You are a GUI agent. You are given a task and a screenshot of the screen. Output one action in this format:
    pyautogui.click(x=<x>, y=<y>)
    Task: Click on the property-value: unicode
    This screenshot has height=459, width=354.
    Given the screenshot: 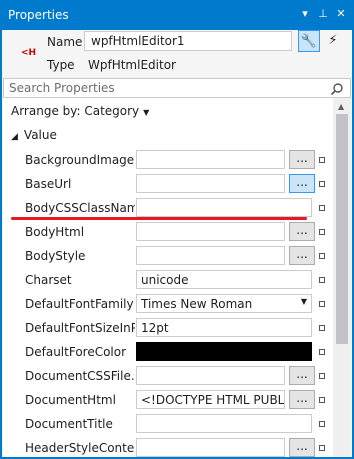 What is the action you would take?
    pyautogui.click(x=224, y=279)
    